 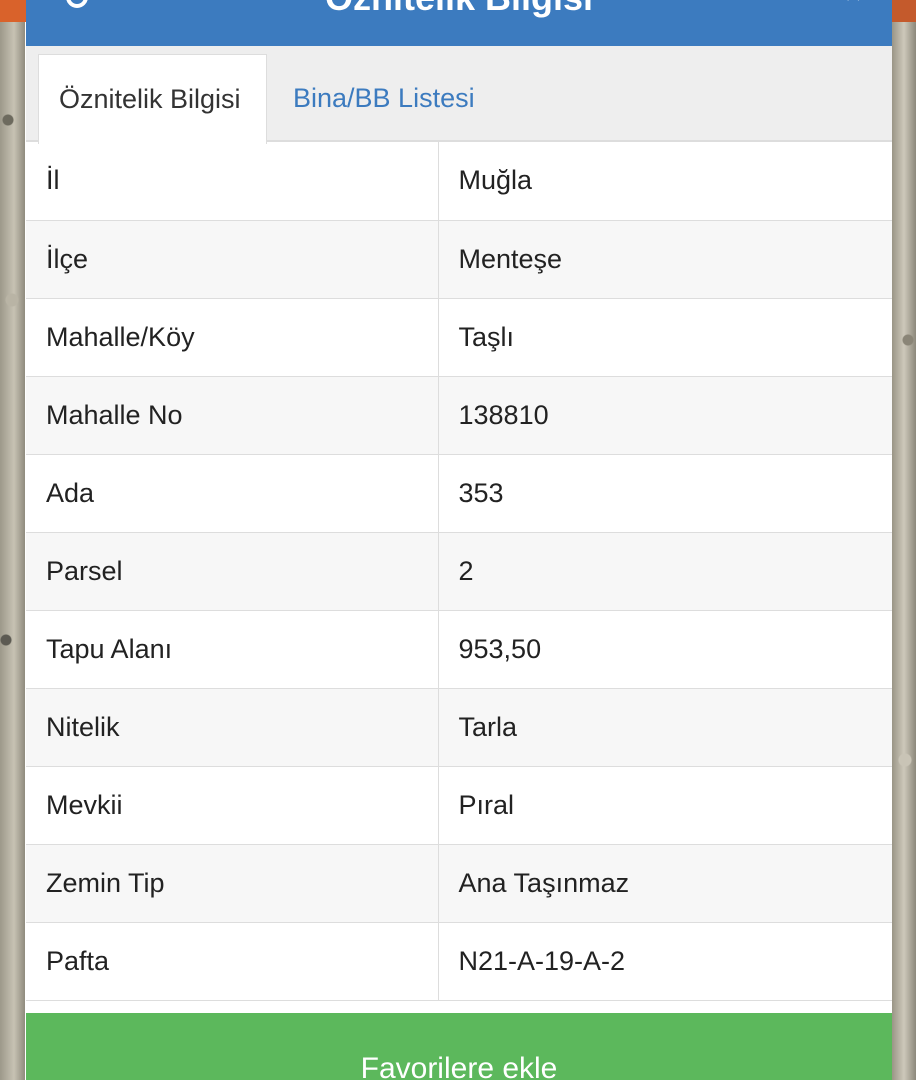 What do you see at coordinates (232, 181) in the screenshot?
I see `attribute-key: İl` at bounding box center [232, 181].